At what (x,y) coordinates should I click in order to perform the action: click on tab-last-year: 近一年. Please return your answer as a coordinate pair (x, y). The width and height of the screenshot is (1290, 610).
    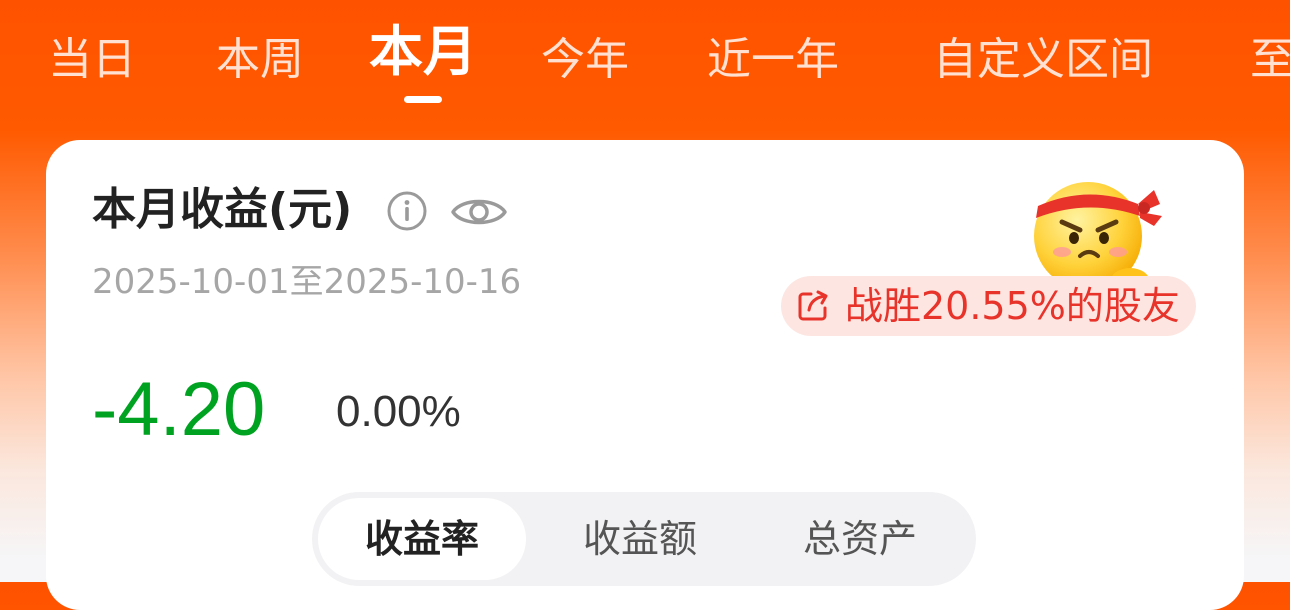
    Looking at the image, I should click on (773, 60).